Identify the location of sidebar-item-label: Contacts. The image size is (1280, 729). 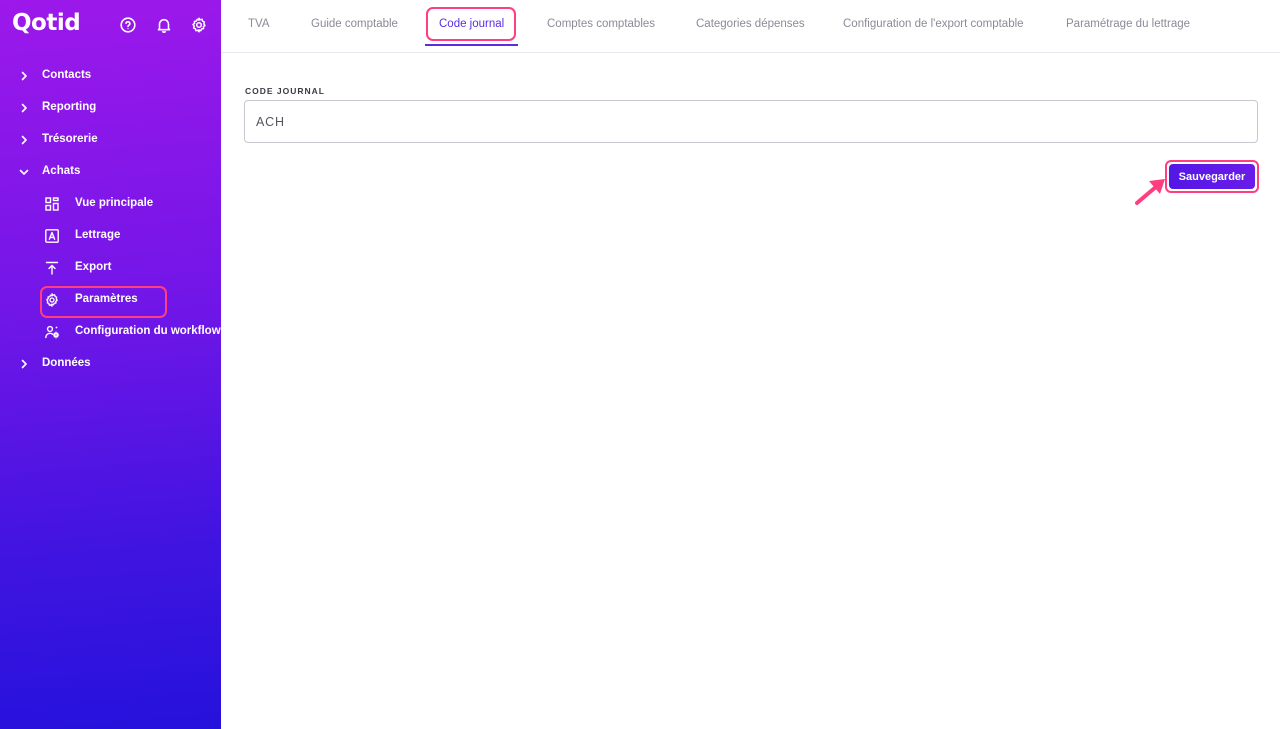
(67, 75).